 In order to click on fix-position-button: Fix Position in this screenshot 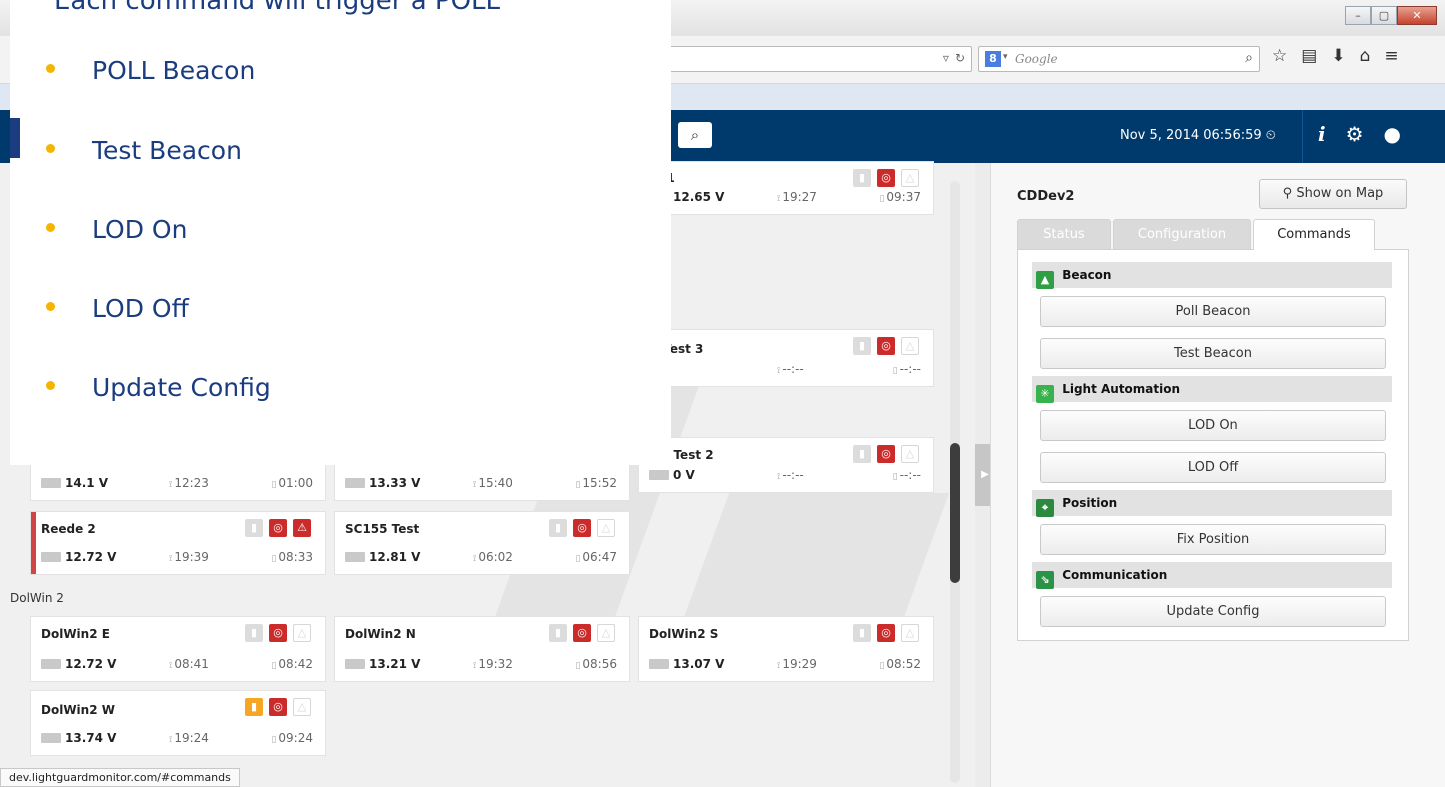, I will do `click(1213, 539)`.